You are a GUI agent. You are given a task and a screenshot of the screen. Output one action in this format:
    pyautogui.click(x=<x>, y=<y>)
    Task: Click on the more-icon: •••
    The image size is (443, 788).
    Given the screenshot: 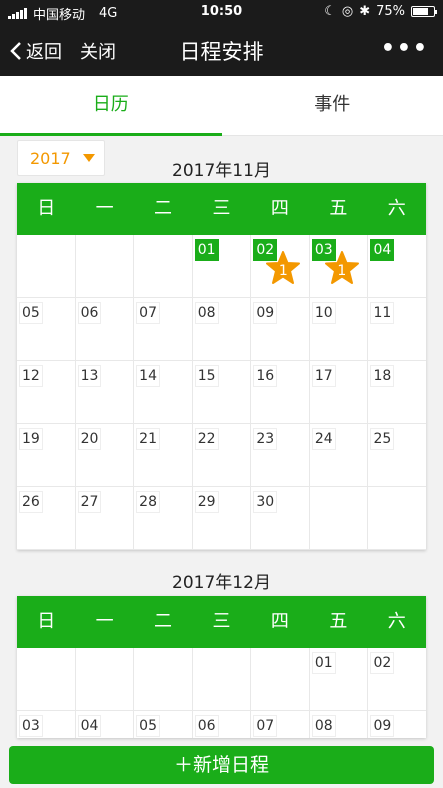 What is the action you would take?
    pyautogui.click(x=405, y=48)
    